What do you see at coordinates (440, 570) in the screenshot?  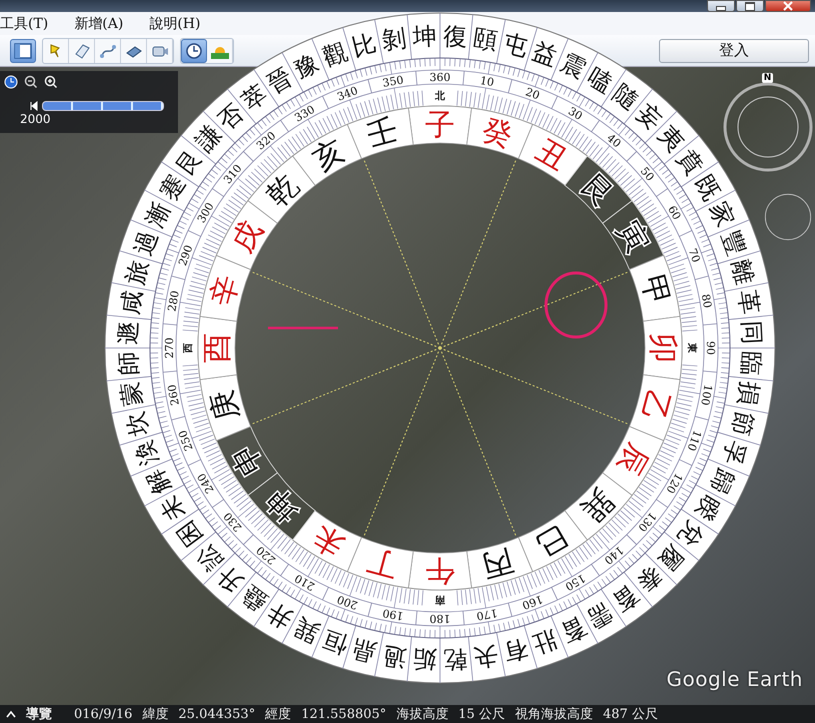 I see `mountain-label: 午` at bounding box center [440, 570].